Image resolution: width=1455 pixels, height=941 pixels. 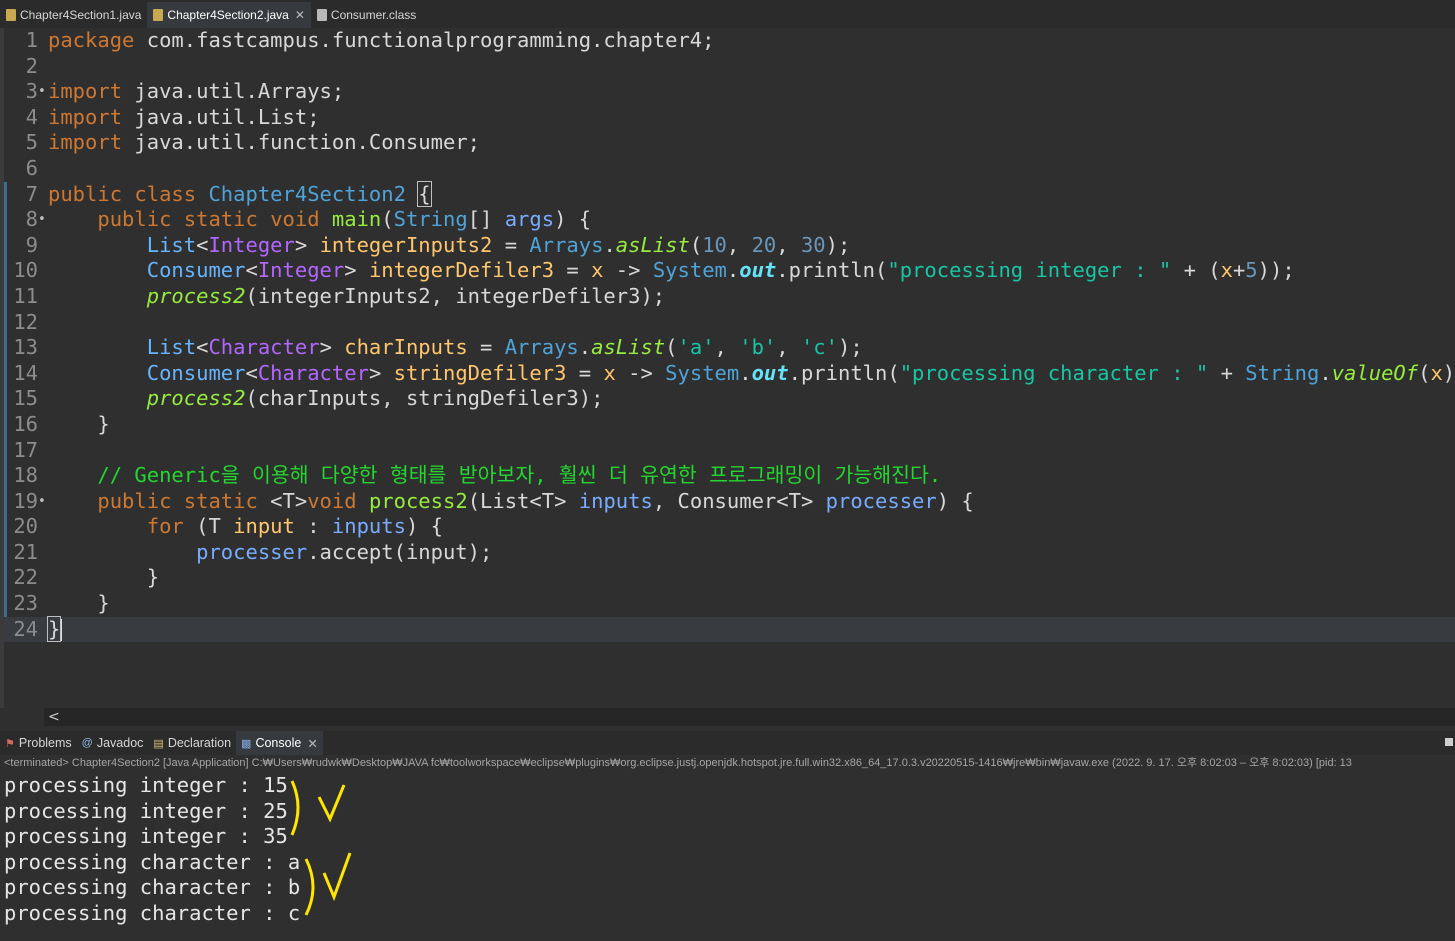 What do you see at coordinates (25, 295) in the screenshot?
I see `line-number: 11` at bounding box center [25, 295].